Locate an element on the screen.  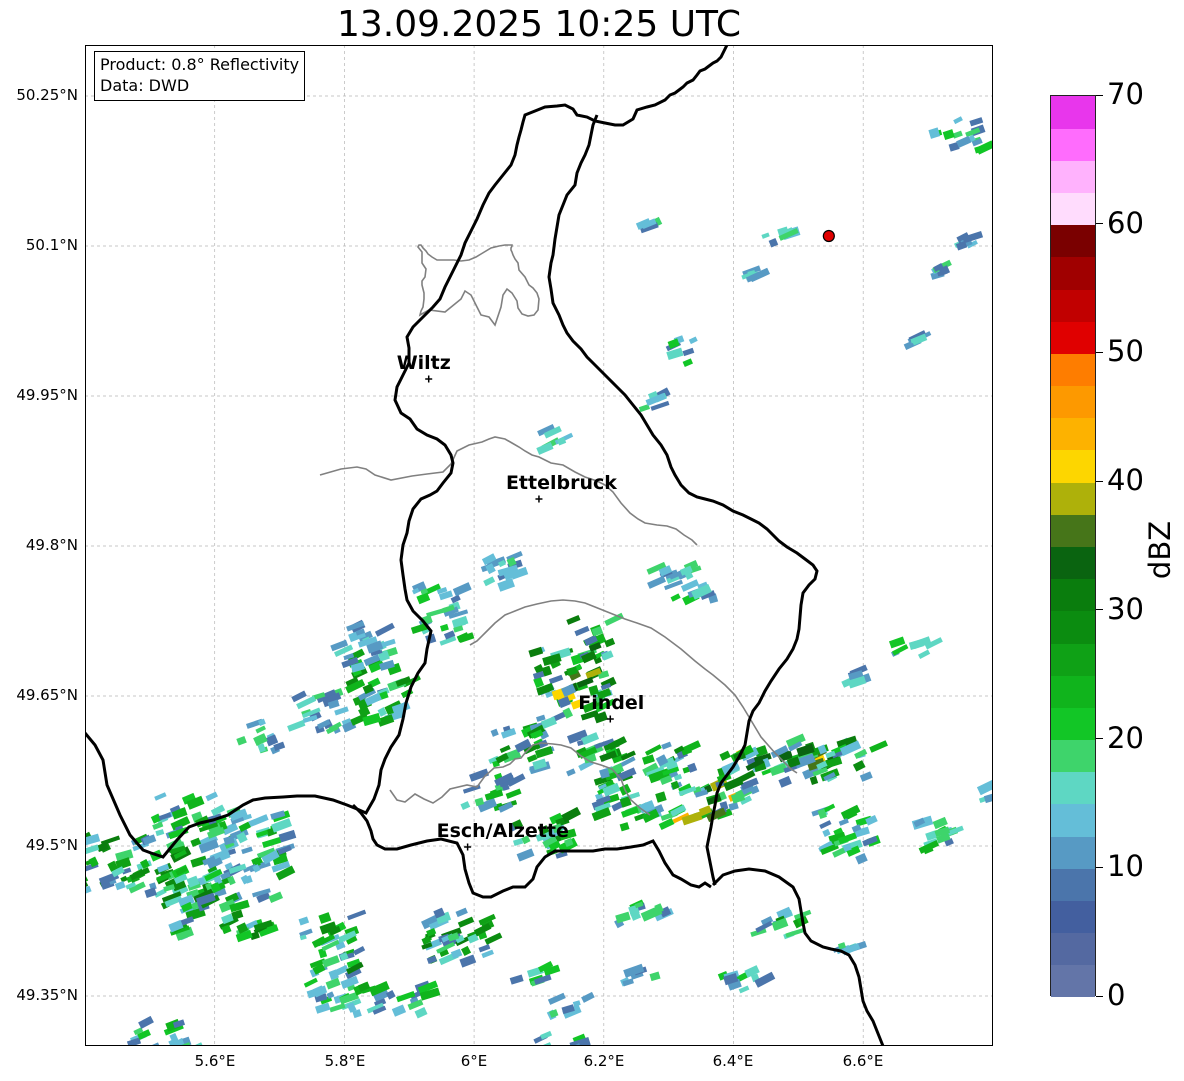
border-germany-france-east is located at coordinates (798, 956).